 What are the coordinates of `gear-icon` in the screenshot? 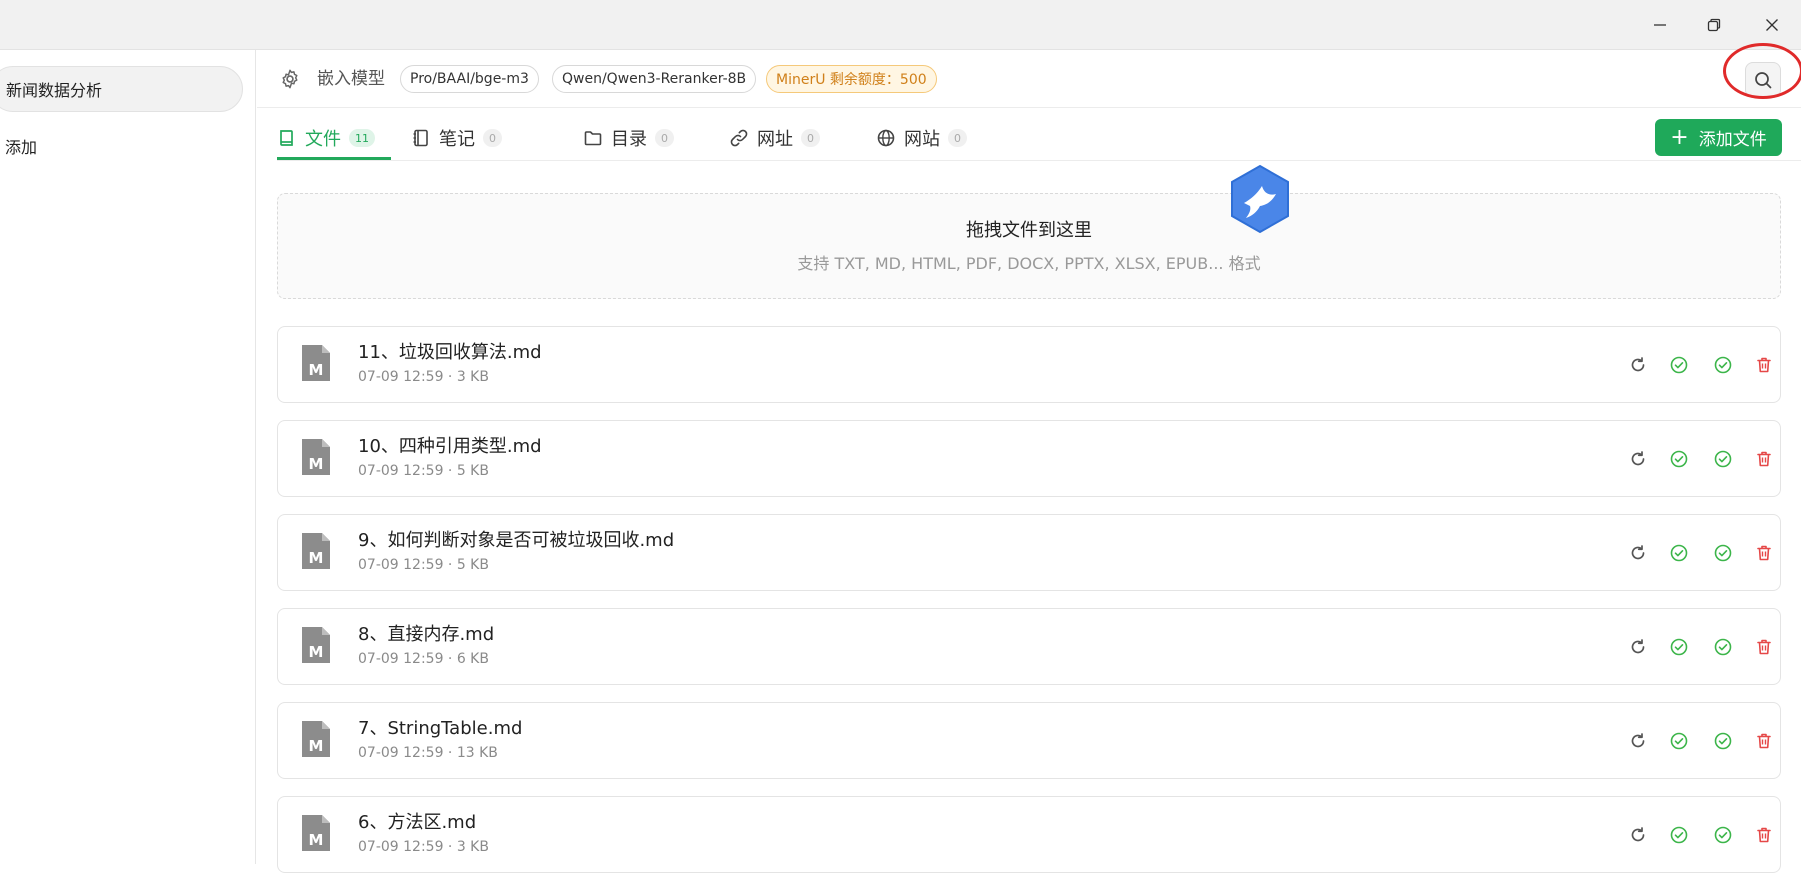 It's located at (290, 79).